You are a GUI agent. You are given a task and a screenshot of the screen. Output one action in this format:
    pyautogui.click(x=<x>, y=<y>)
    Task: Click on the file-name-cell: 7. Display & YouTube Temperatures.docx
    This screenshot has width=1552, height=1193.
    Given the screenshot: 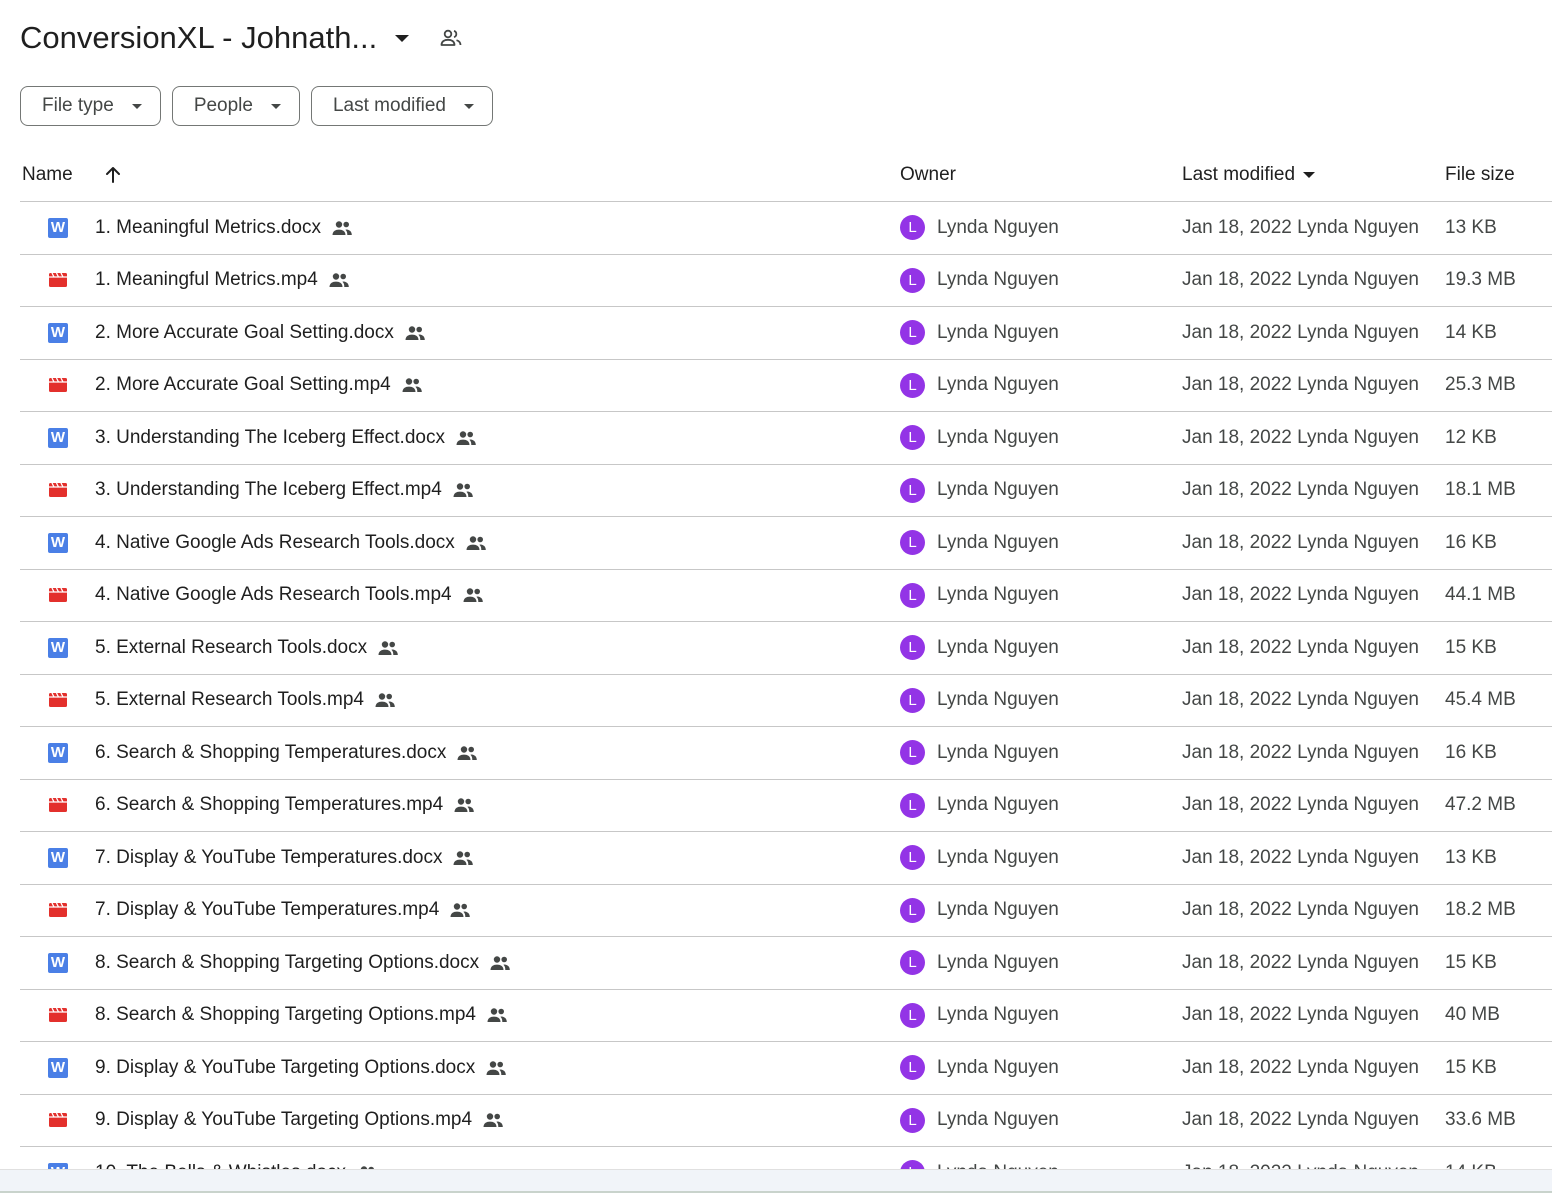 What is the action you would take?
    pyautogui.click(x=284, y=857)
    